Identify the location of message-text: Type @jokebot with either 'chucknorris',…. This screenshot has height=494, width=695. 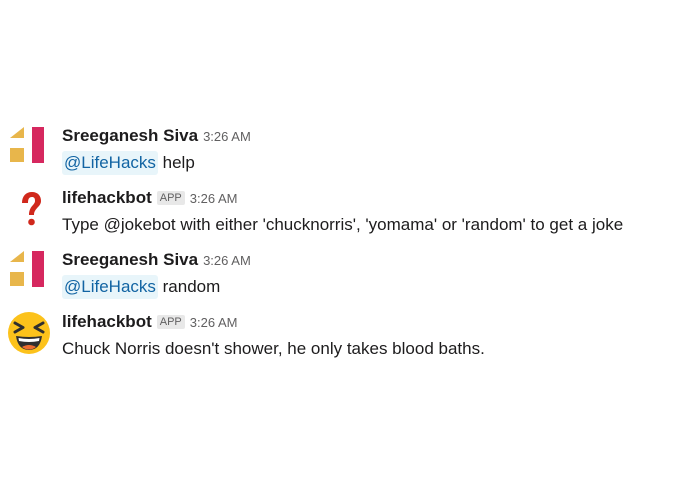
(343, 224).